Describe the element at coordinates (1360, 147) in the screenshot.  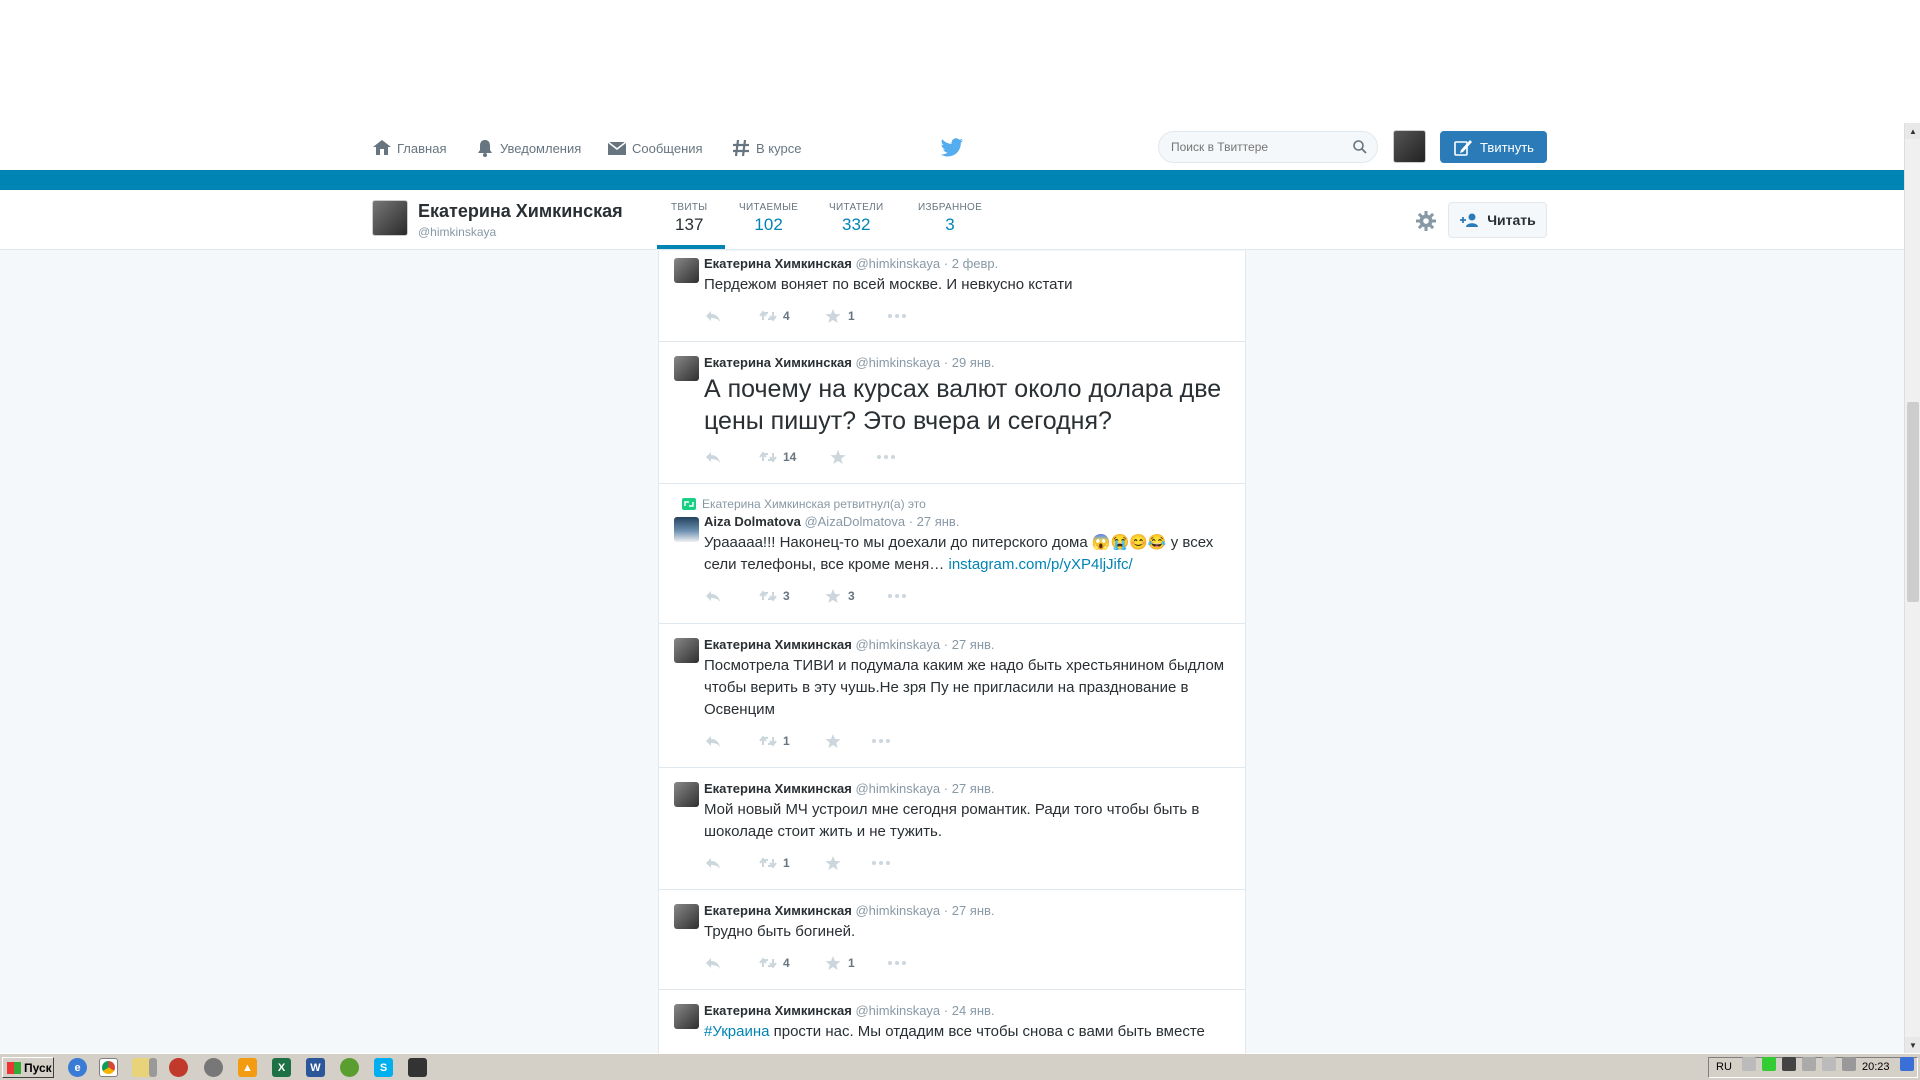
I see `search-icon` at that location.